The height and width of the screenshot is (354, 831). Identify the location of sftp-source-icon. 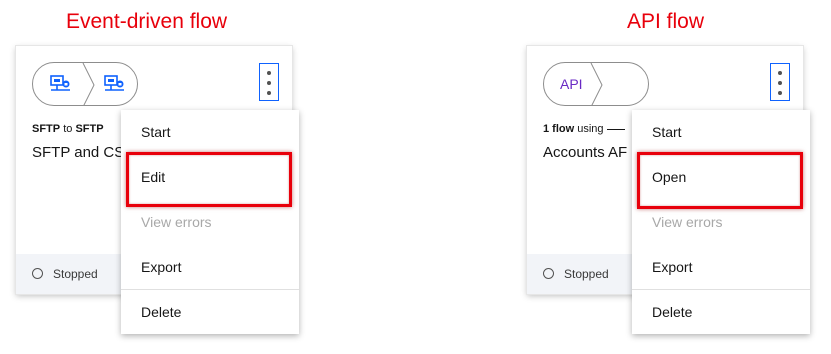
(60, 83).